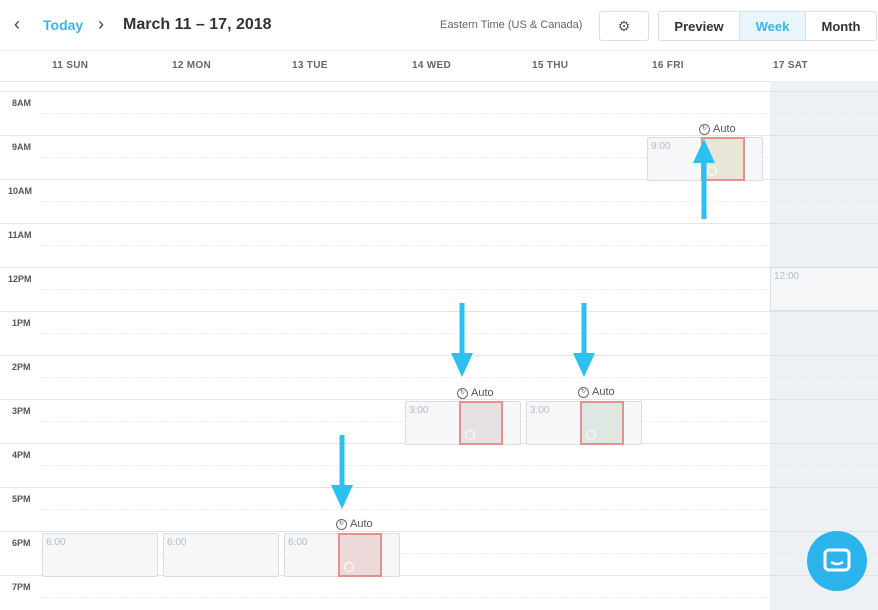  Describe the element at coordinates (197, 24) in the screenshot. I see `date-range-title: March 11 – 17, 2018` at that location.